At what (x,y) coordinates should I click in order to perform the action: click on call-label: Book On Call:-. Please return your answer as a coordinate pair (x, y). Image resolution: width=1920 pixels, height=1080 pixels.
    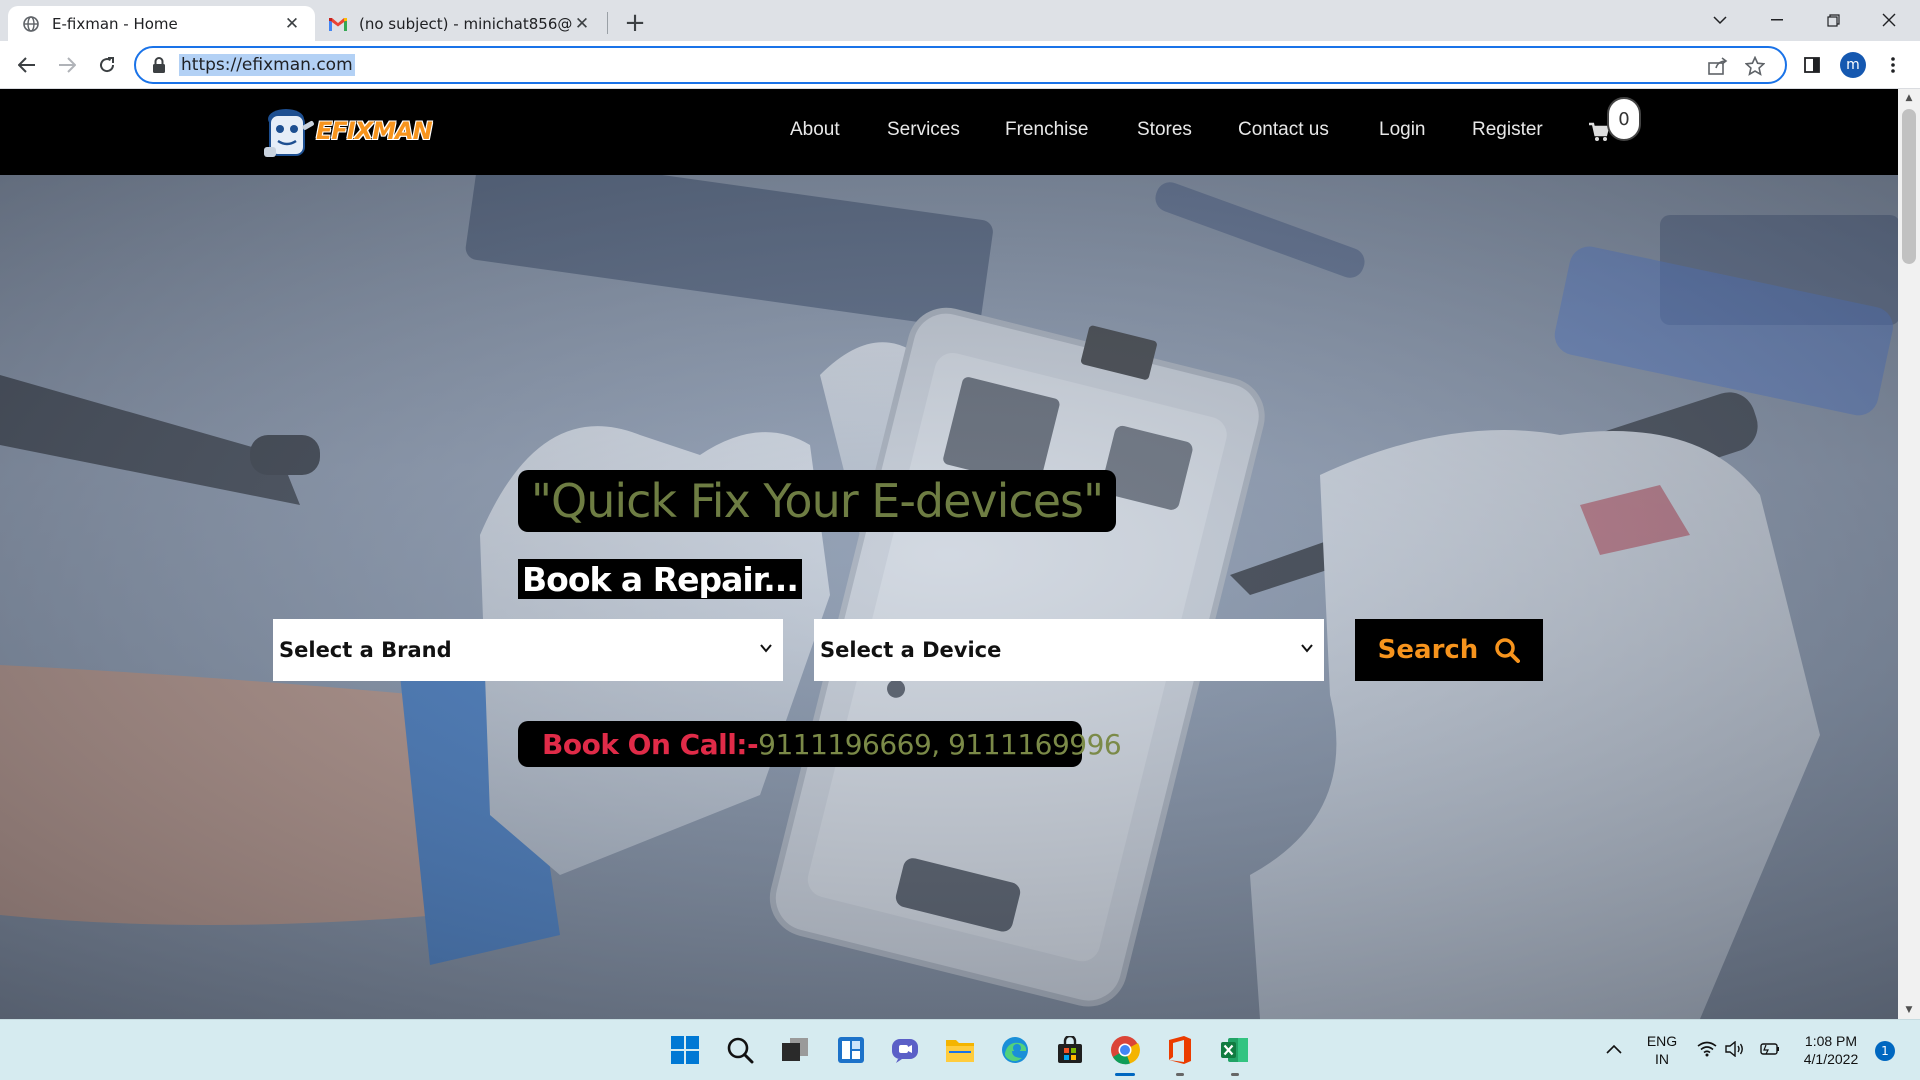
    Looking at the image, I should click on (650, 744).